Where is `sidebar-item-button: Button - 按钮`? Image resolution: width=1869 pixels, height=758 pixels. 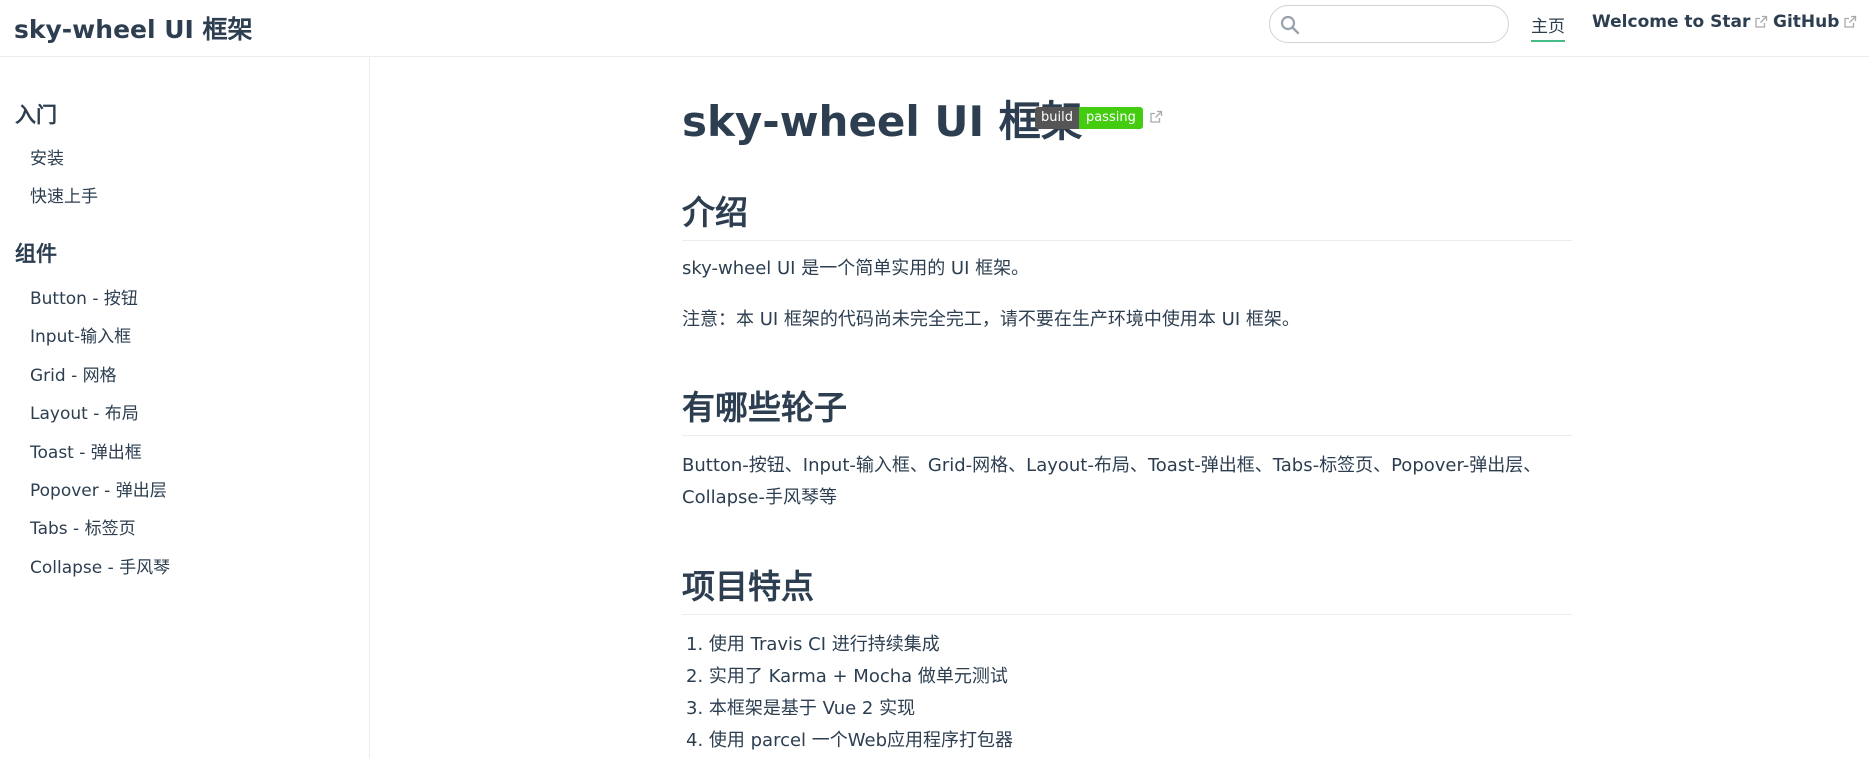
sidebar-item-button: Button - 按钮 is located at coordinates (84, 296).